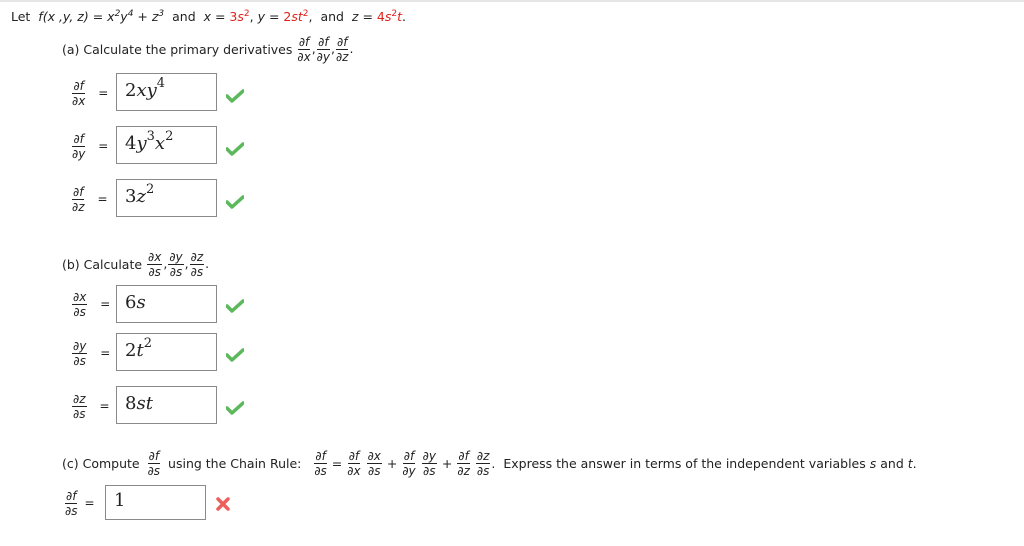 The image size is (1024, 546). What do you see at coordinates (166, 304) in the screenshot?
I see `answer-input-dx-ds: 6s` at bounding box center [166, 304].